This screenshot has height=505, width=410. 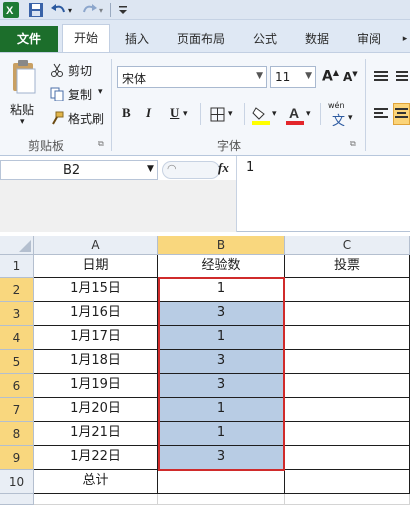 What do you see at coordinates (24, 95) in the screenshot?
I see `paste-button: 粘贴 ▾` at bounding box center [24, 95].